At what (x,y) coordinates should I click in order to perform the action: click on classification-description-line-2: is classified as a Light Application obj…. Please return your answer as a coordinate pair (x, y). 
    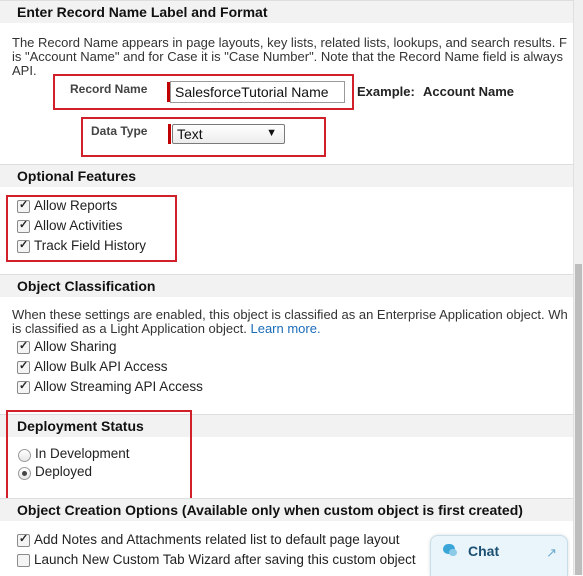
    Looking at the image, I should click on (293, 329).